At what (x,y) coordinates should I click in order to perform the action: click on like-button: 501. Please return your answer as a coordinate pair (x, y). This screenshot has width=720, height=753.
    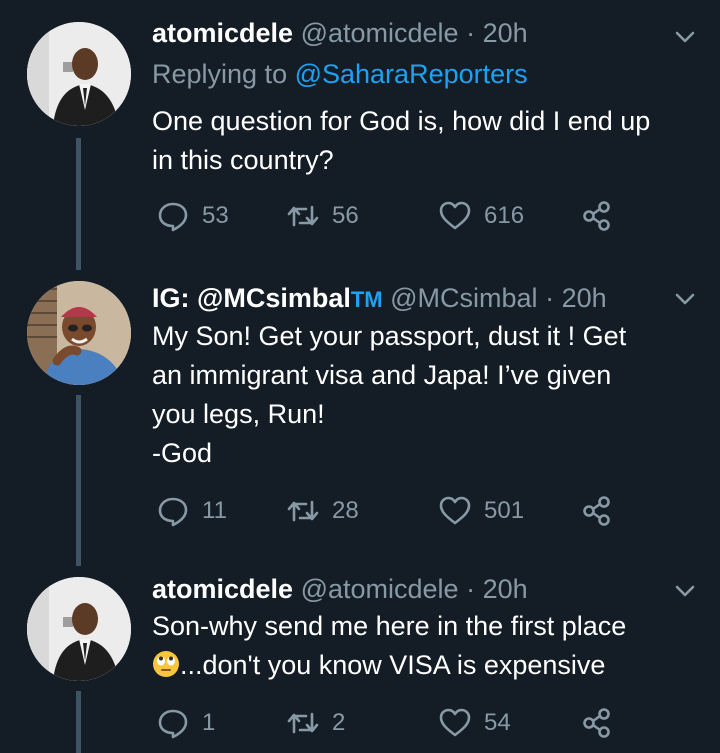
    Looking at the image, I should click on (481, 511).